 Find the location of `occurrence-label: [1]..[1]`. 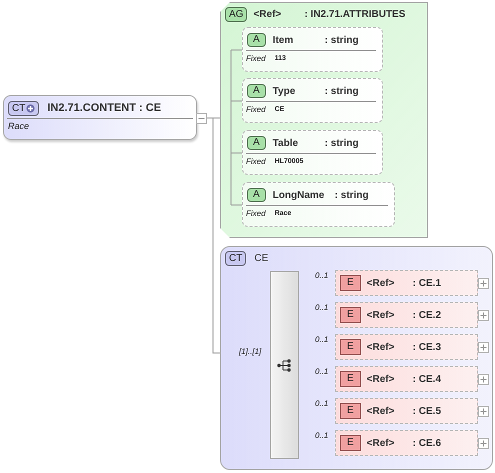

occurrence-label: [1]..[1] is located at coordinates (250, 352).